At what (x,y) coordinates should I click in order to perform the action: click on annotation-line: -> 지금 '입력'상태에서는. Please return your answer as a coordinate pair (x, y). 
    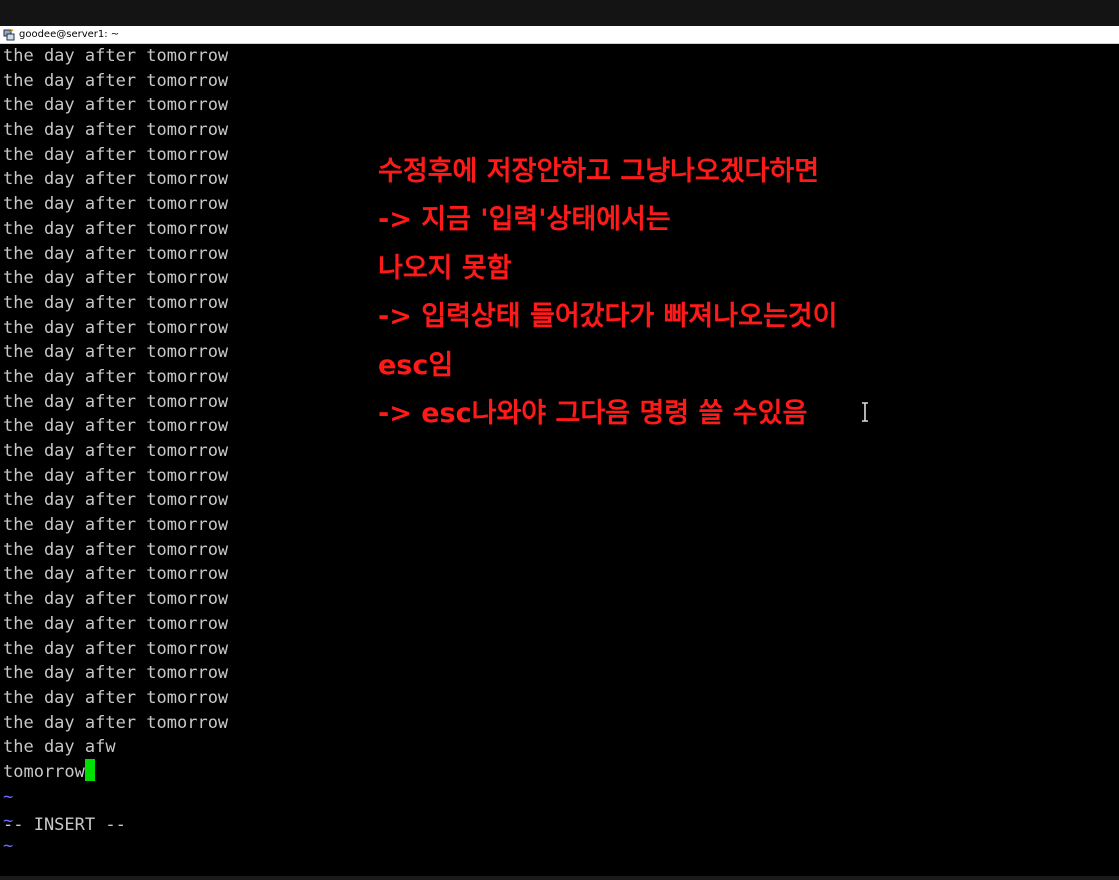
    Looking at the image, I should click on (524, 220).